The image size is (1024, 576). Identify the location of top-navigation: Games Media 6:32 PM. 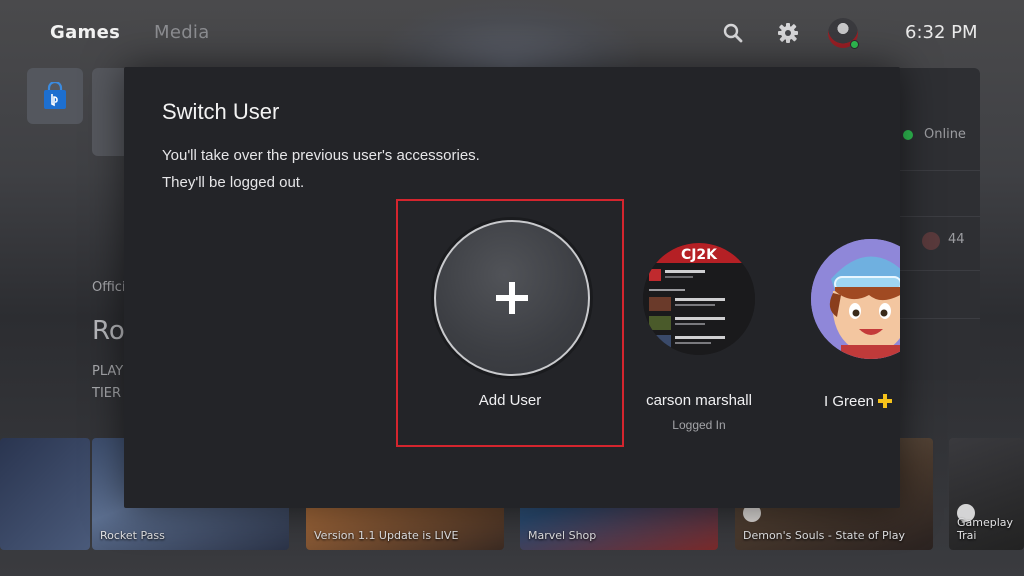
(512, 33).